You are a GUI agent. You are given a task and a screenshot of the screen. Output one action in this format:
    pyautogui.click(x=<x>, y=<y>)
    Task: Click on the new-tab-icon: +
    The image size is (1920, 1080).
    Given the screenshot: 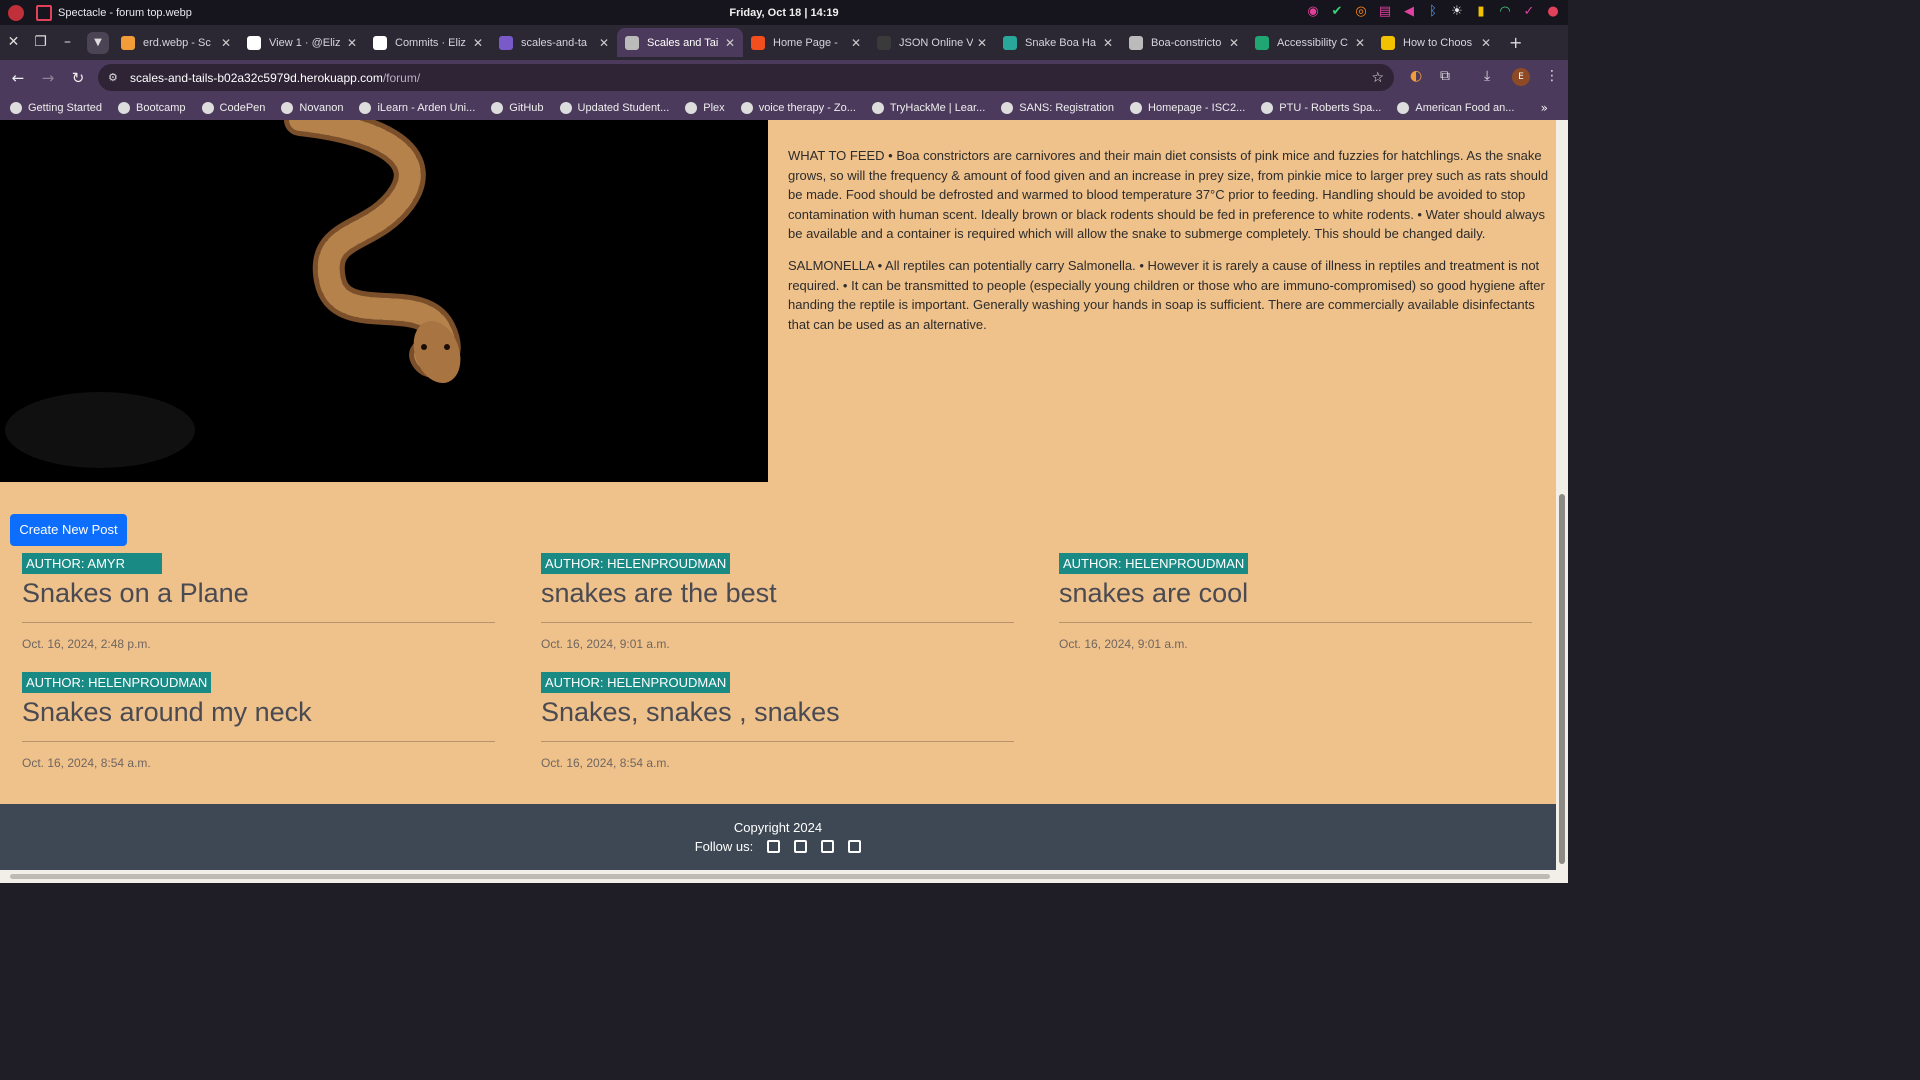 What is the action you would take?
    pyautogui.click(x=1515, y=42)
    